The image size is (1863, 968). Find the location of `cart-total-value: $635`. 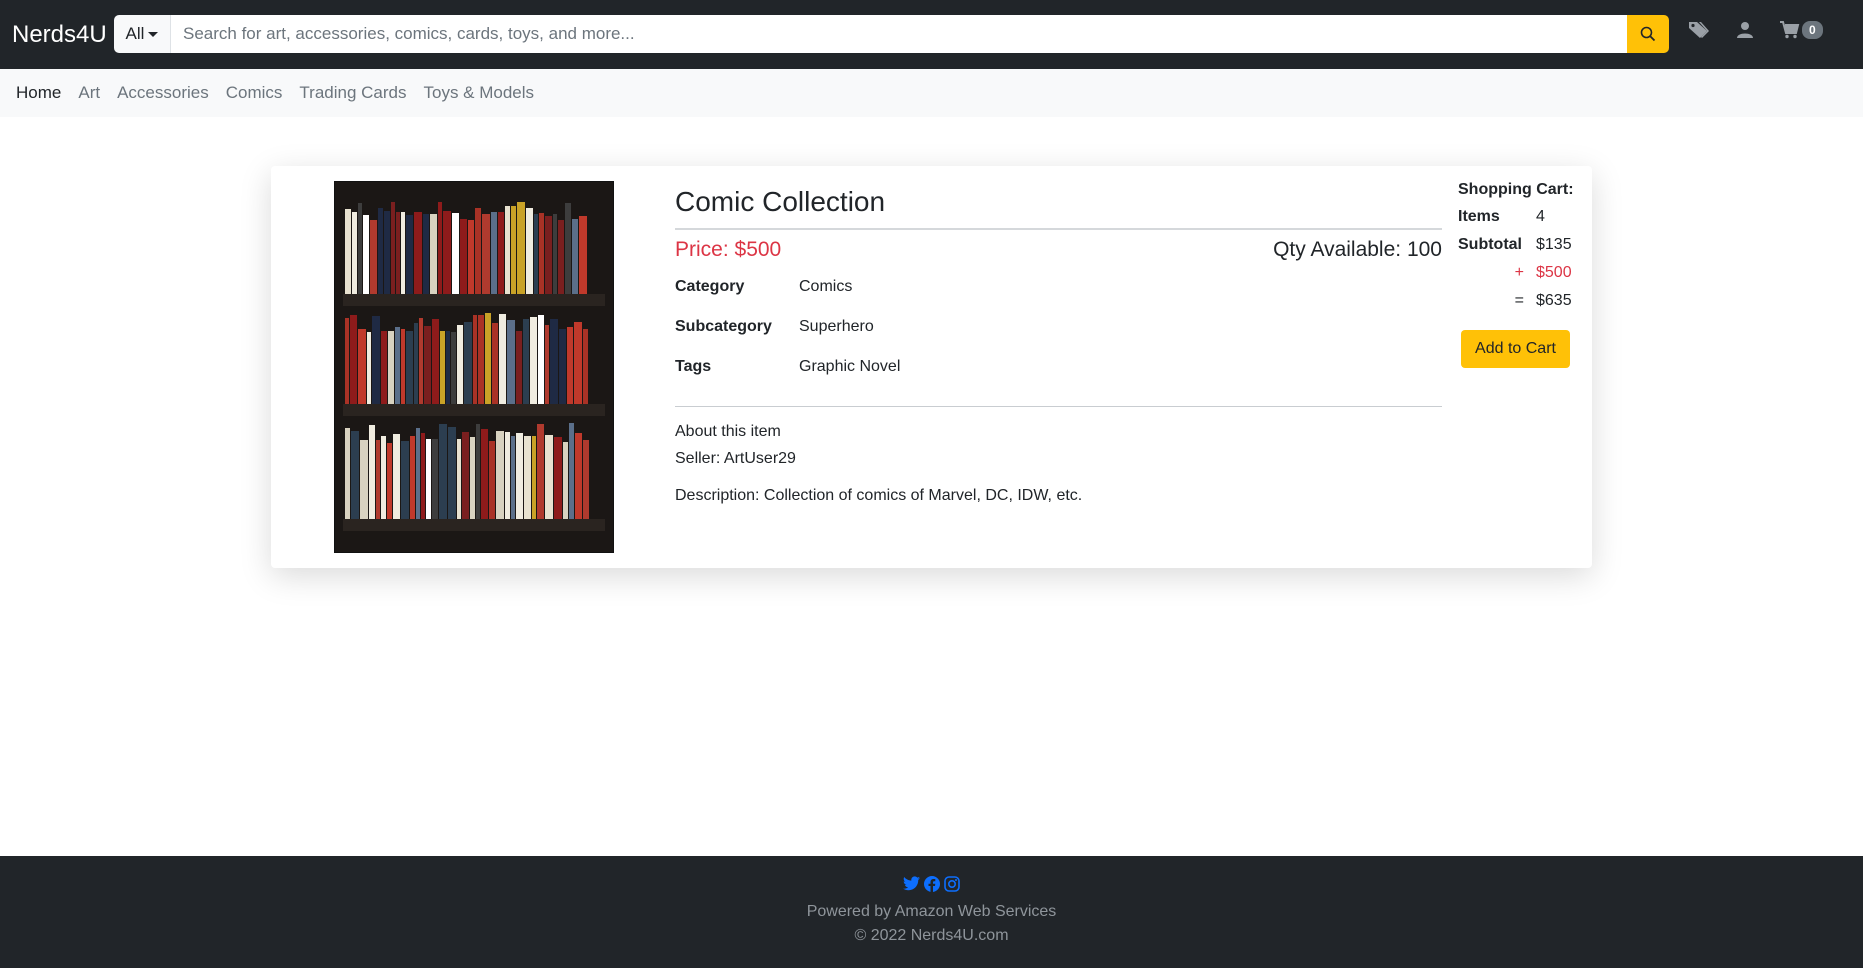

cart-total-value: $635 is located at coordinates (1554, 300).